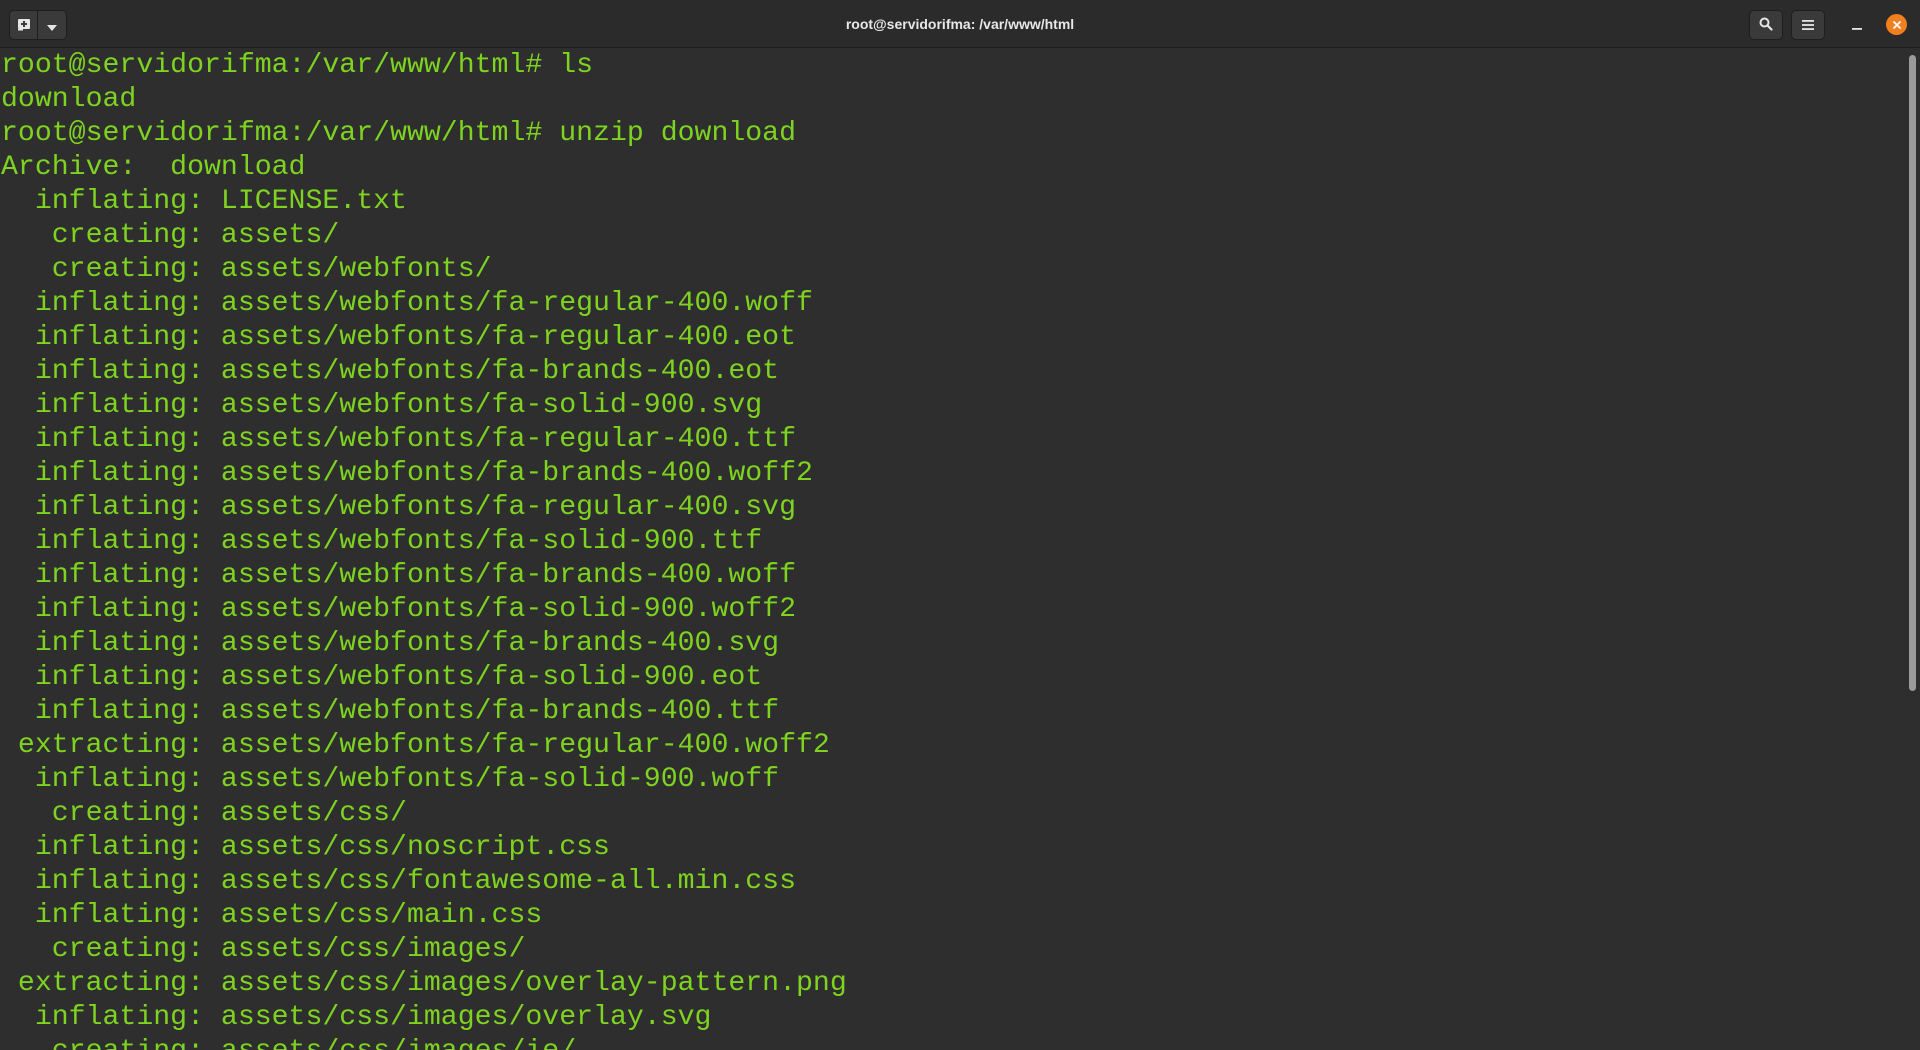 The image size is (1920, 1050). What do you see at coordinates (953, 1042) in the screenshot?
I see `terminal-line: creating: assets/css/images/ie/` at bounding box center [953, 1042].